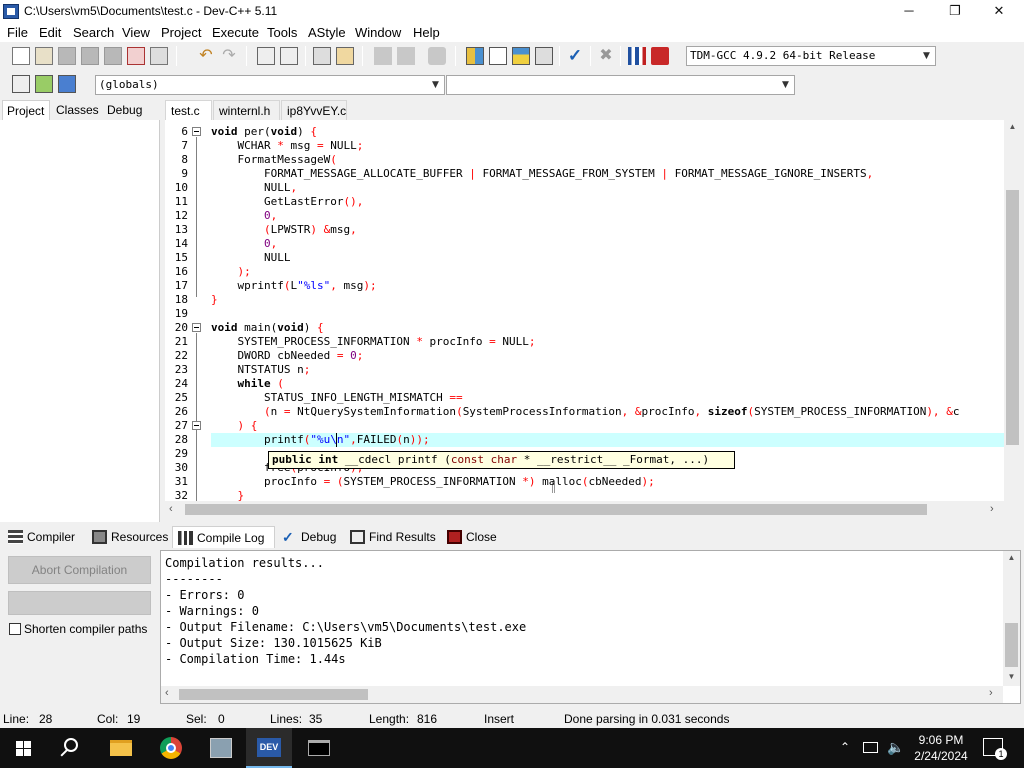 This screenshot has width=1024, height=768. Describe the element at coordinates (21, 84) in the screenshot. I see `class-browser-icon` at that location.